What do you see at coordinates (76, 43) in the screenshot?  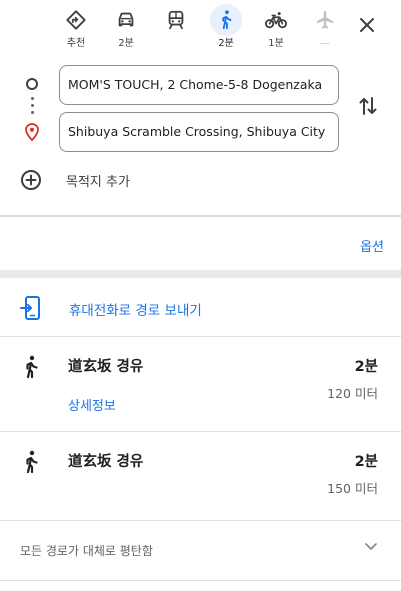 I see `mode-best-label: 추천` at bounding box center [76, 43].